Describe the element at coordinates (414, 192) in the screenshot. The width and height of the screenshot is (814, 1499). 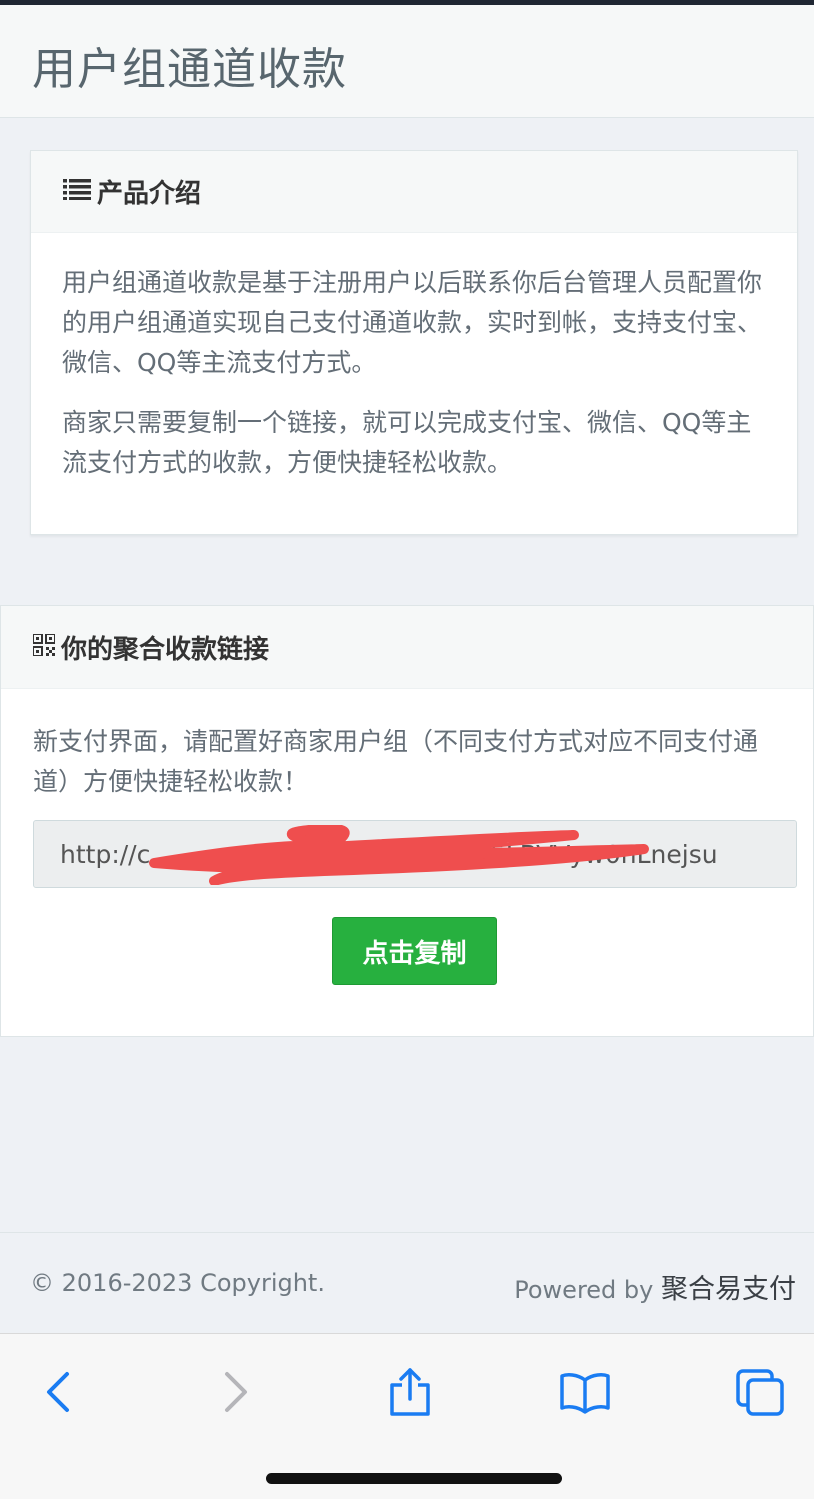
I see `product-intro-header: 产品介绍` at that location.